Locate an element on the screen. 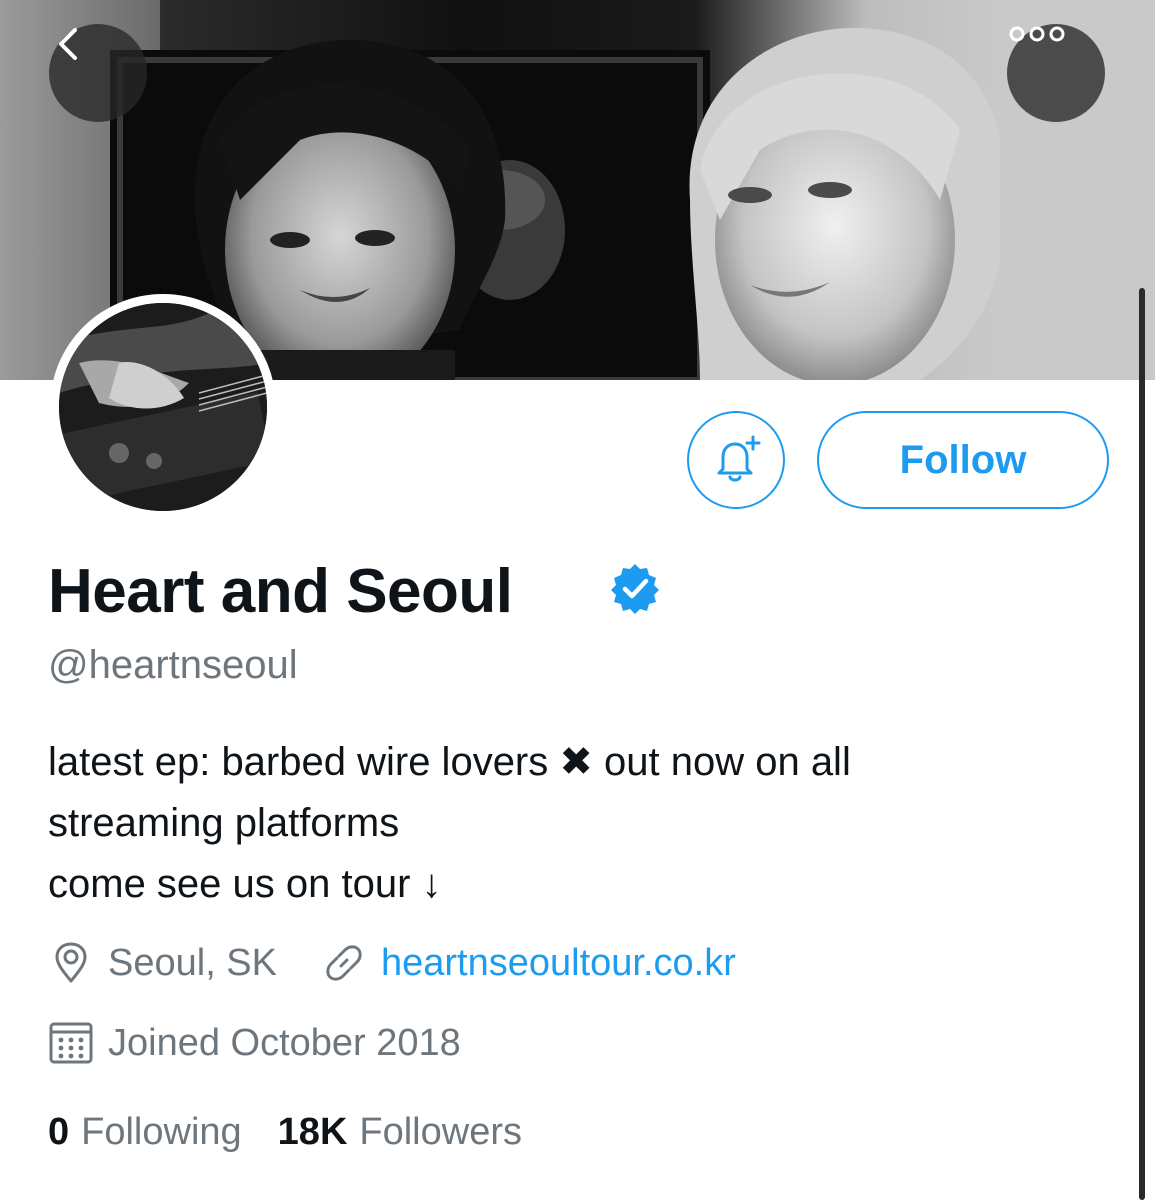 This screenshot has height=1200, width=1155. location-pin-icon is located at coordinates (71, 963).